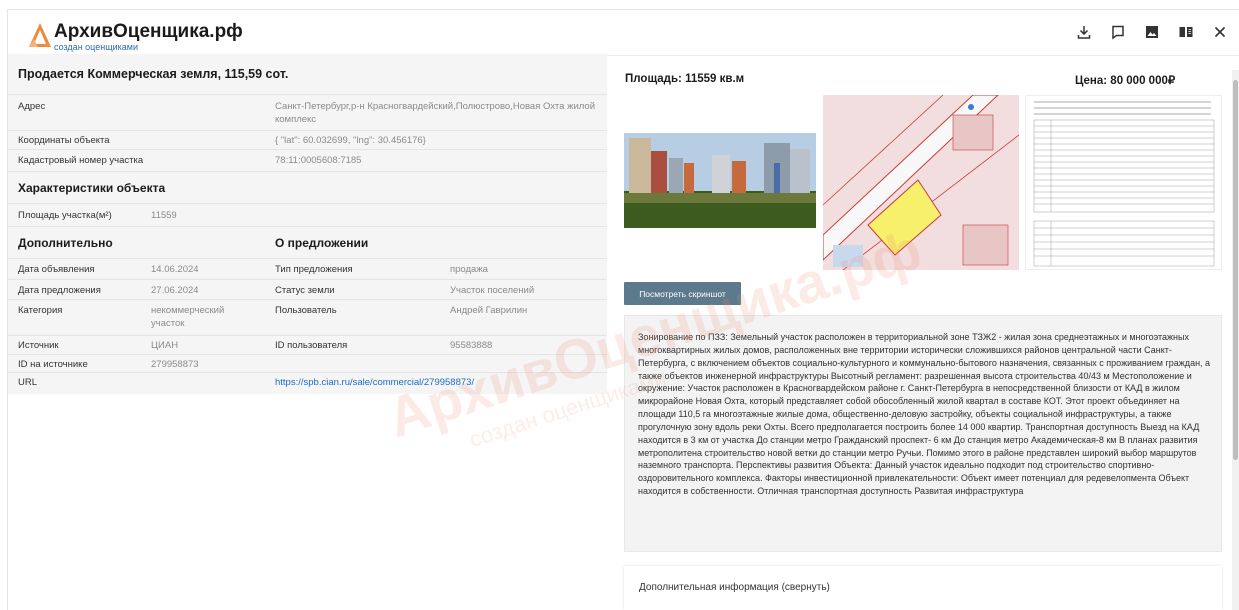 The height and width of the screenshot is (610, 1239). I want to click on cadastral-label: Кадастровый номер участка, so click(81, 160).